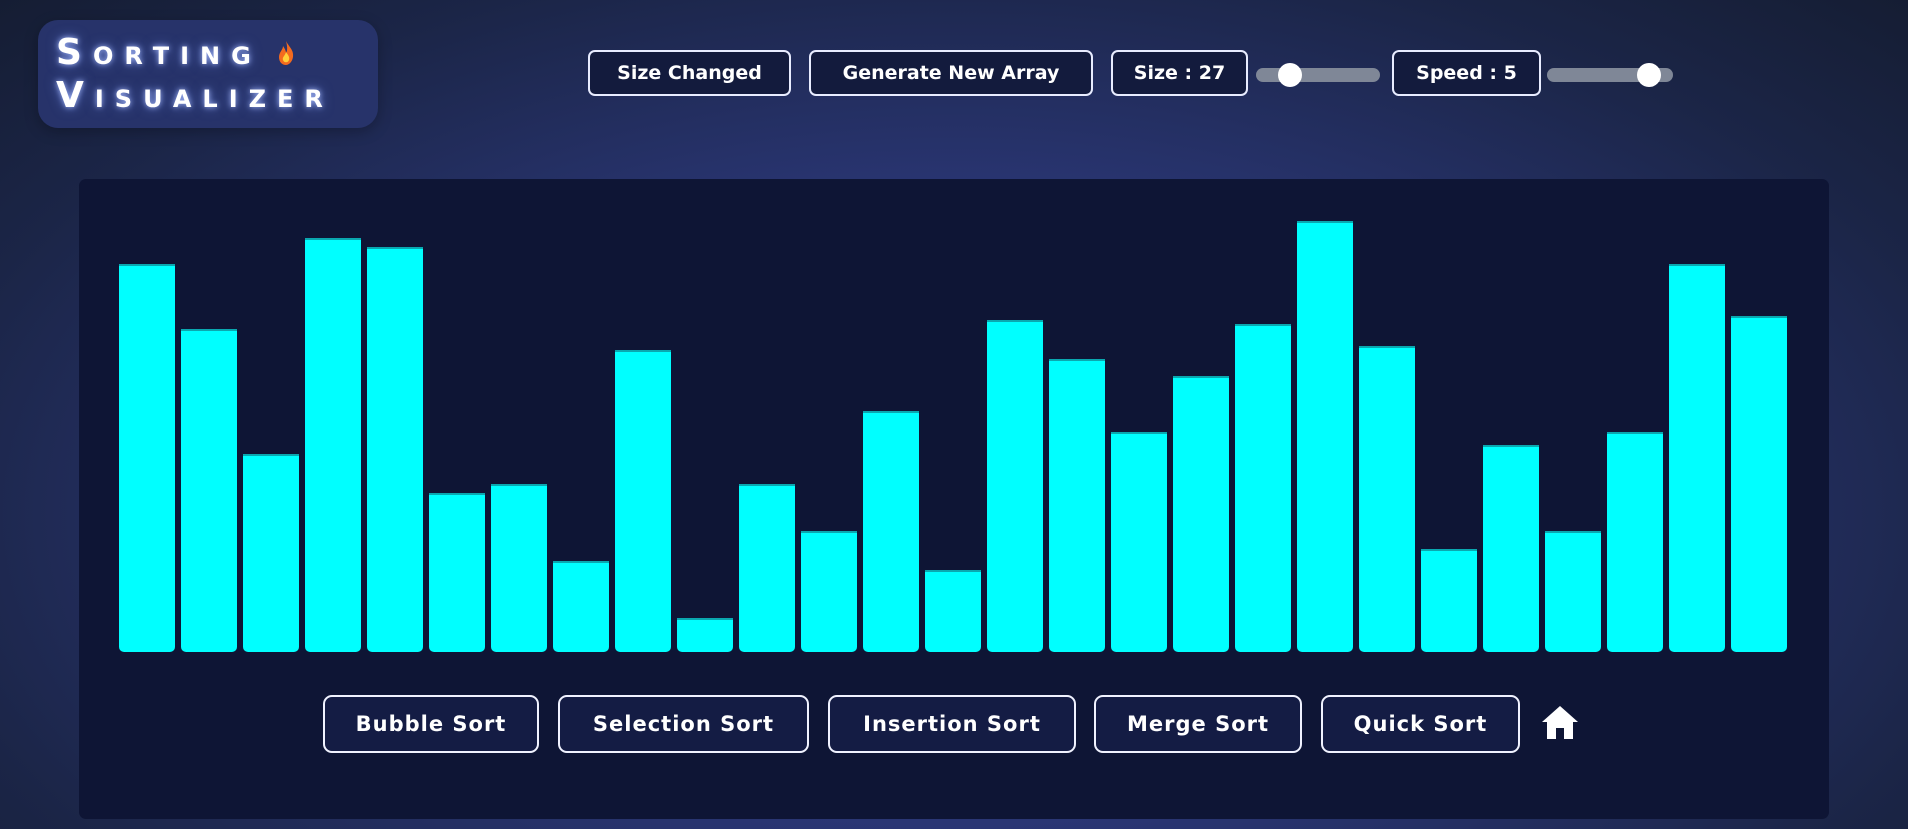 The image size is (1908, 829). What do you see at coordinates (208, 74) in the screenshot?
I see `app-logo: SORTING VISUALIZER` at bounding box center [208, 74].